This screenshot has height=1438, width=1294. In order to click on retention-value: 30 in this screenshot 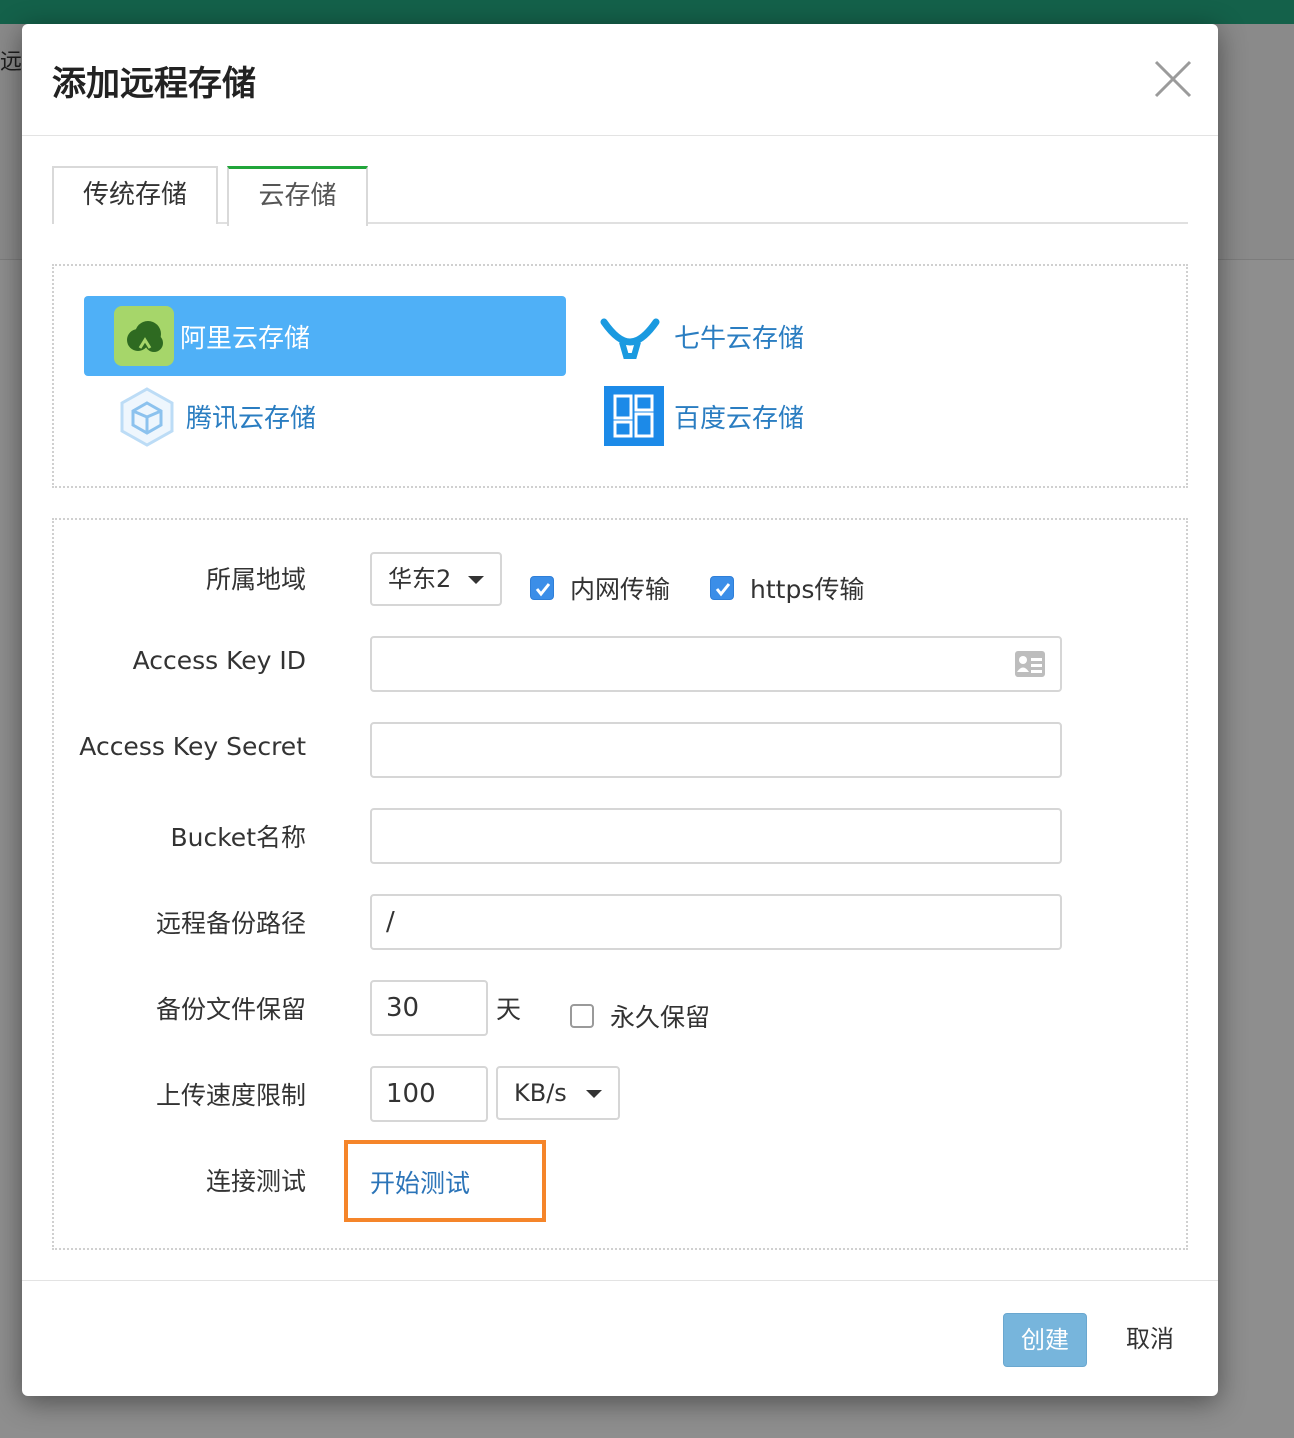, I will do `click(403, 1008)`.